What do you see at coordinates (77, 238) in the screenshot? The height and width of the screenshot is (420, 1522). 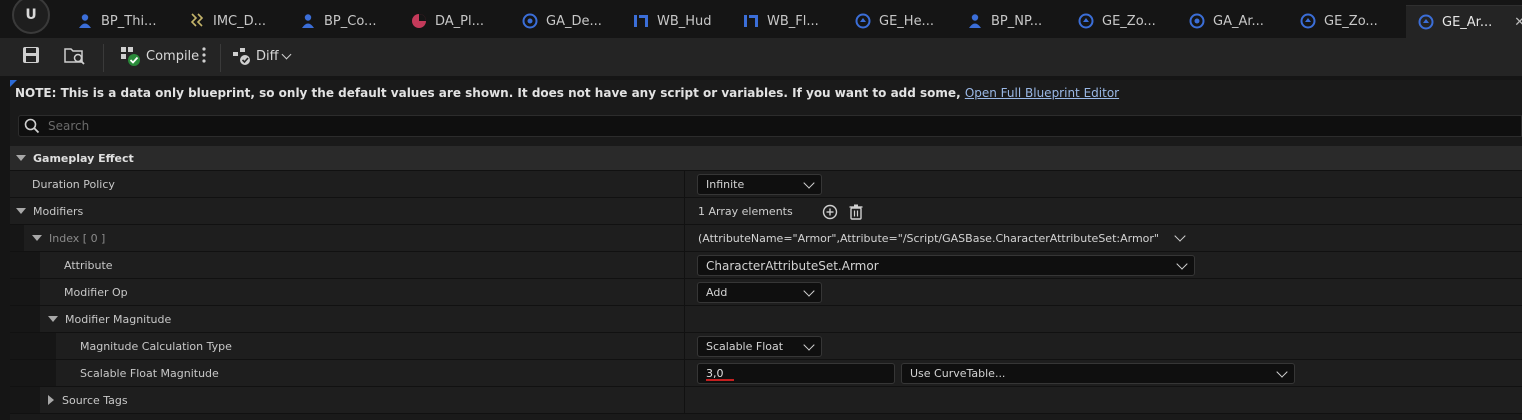 I see `property-label: Index [ 0 ]` at bounding box center [77, 238].